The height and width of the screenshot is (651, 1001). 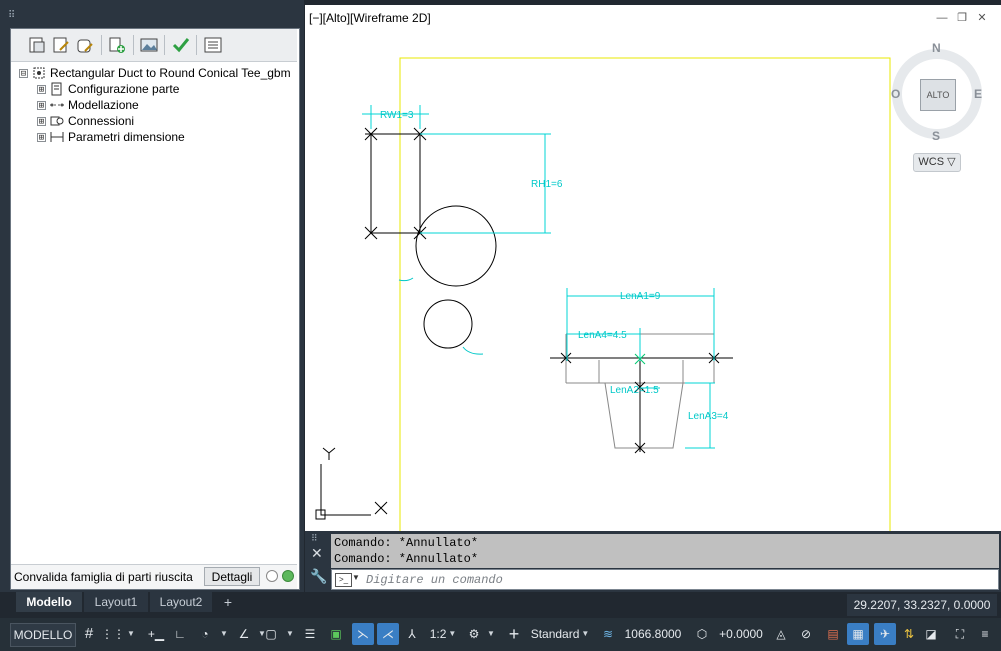 I want to click on small-circle, so click(x=448, y=324).